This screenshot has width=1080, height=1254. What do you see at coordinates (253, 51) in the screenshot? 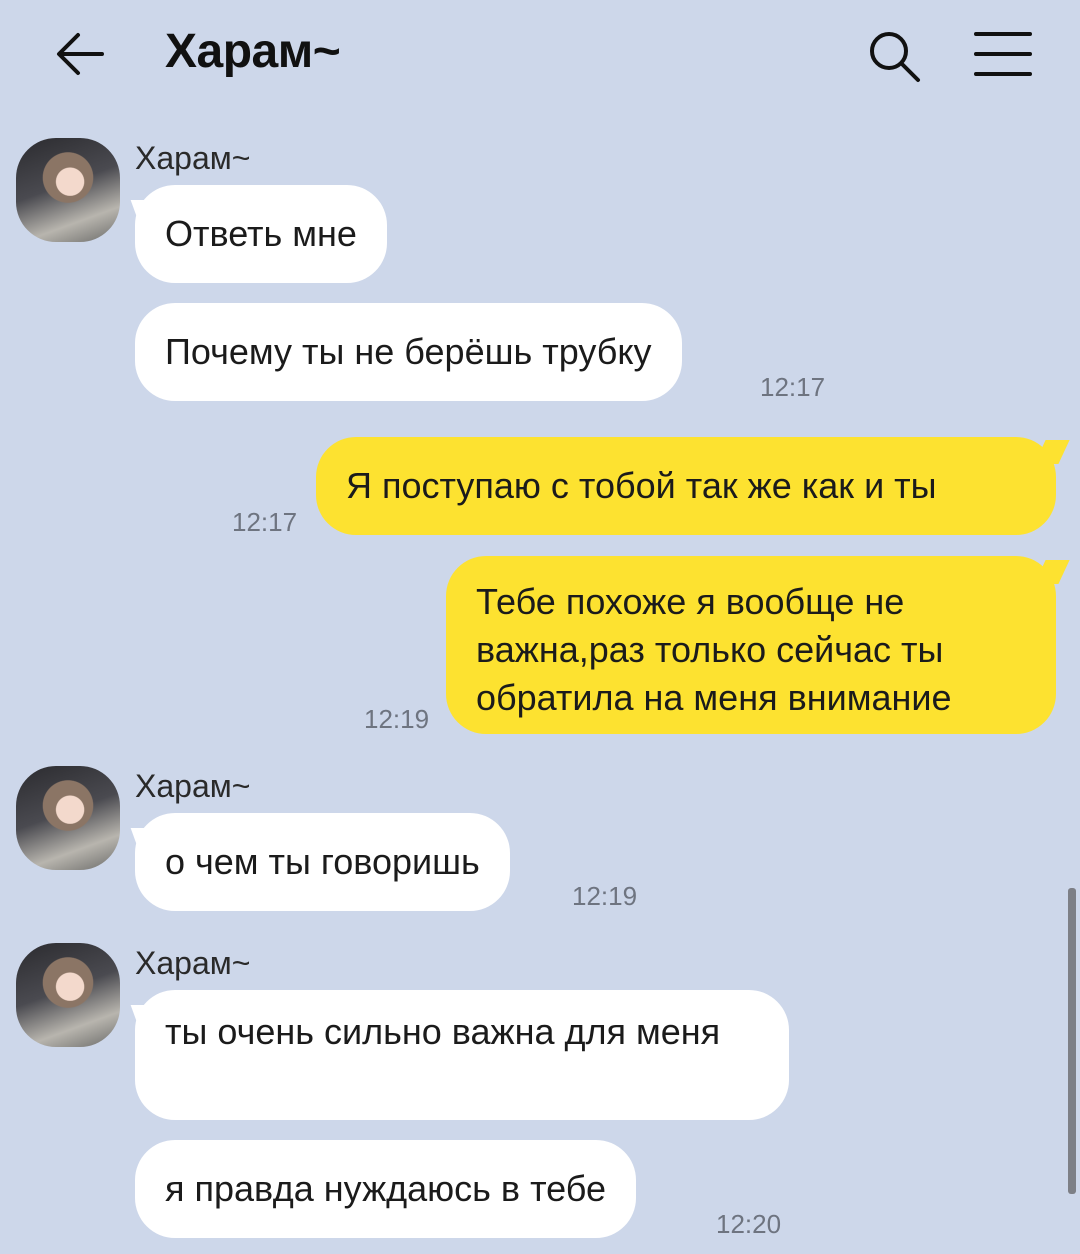
I see `chat-title: Харам~` at bounding box center [253, 51].